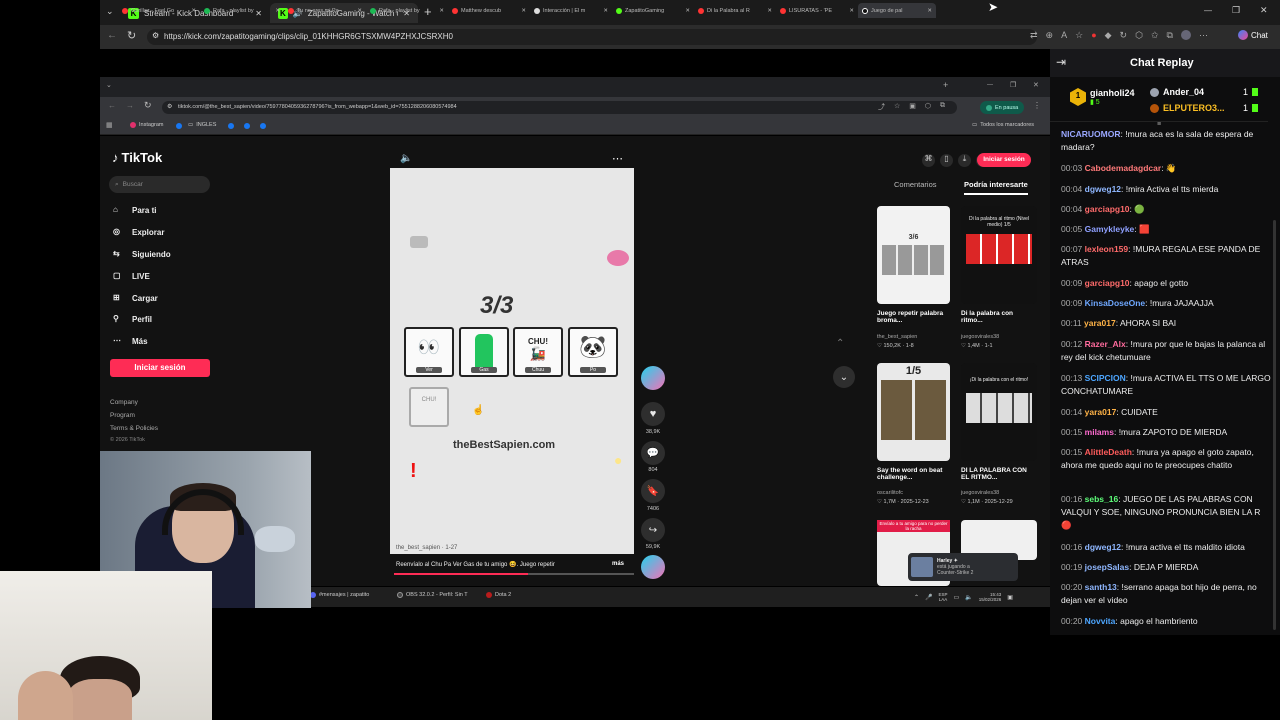  I want to click on collections-icon: ⧉, so click(1170, 35).